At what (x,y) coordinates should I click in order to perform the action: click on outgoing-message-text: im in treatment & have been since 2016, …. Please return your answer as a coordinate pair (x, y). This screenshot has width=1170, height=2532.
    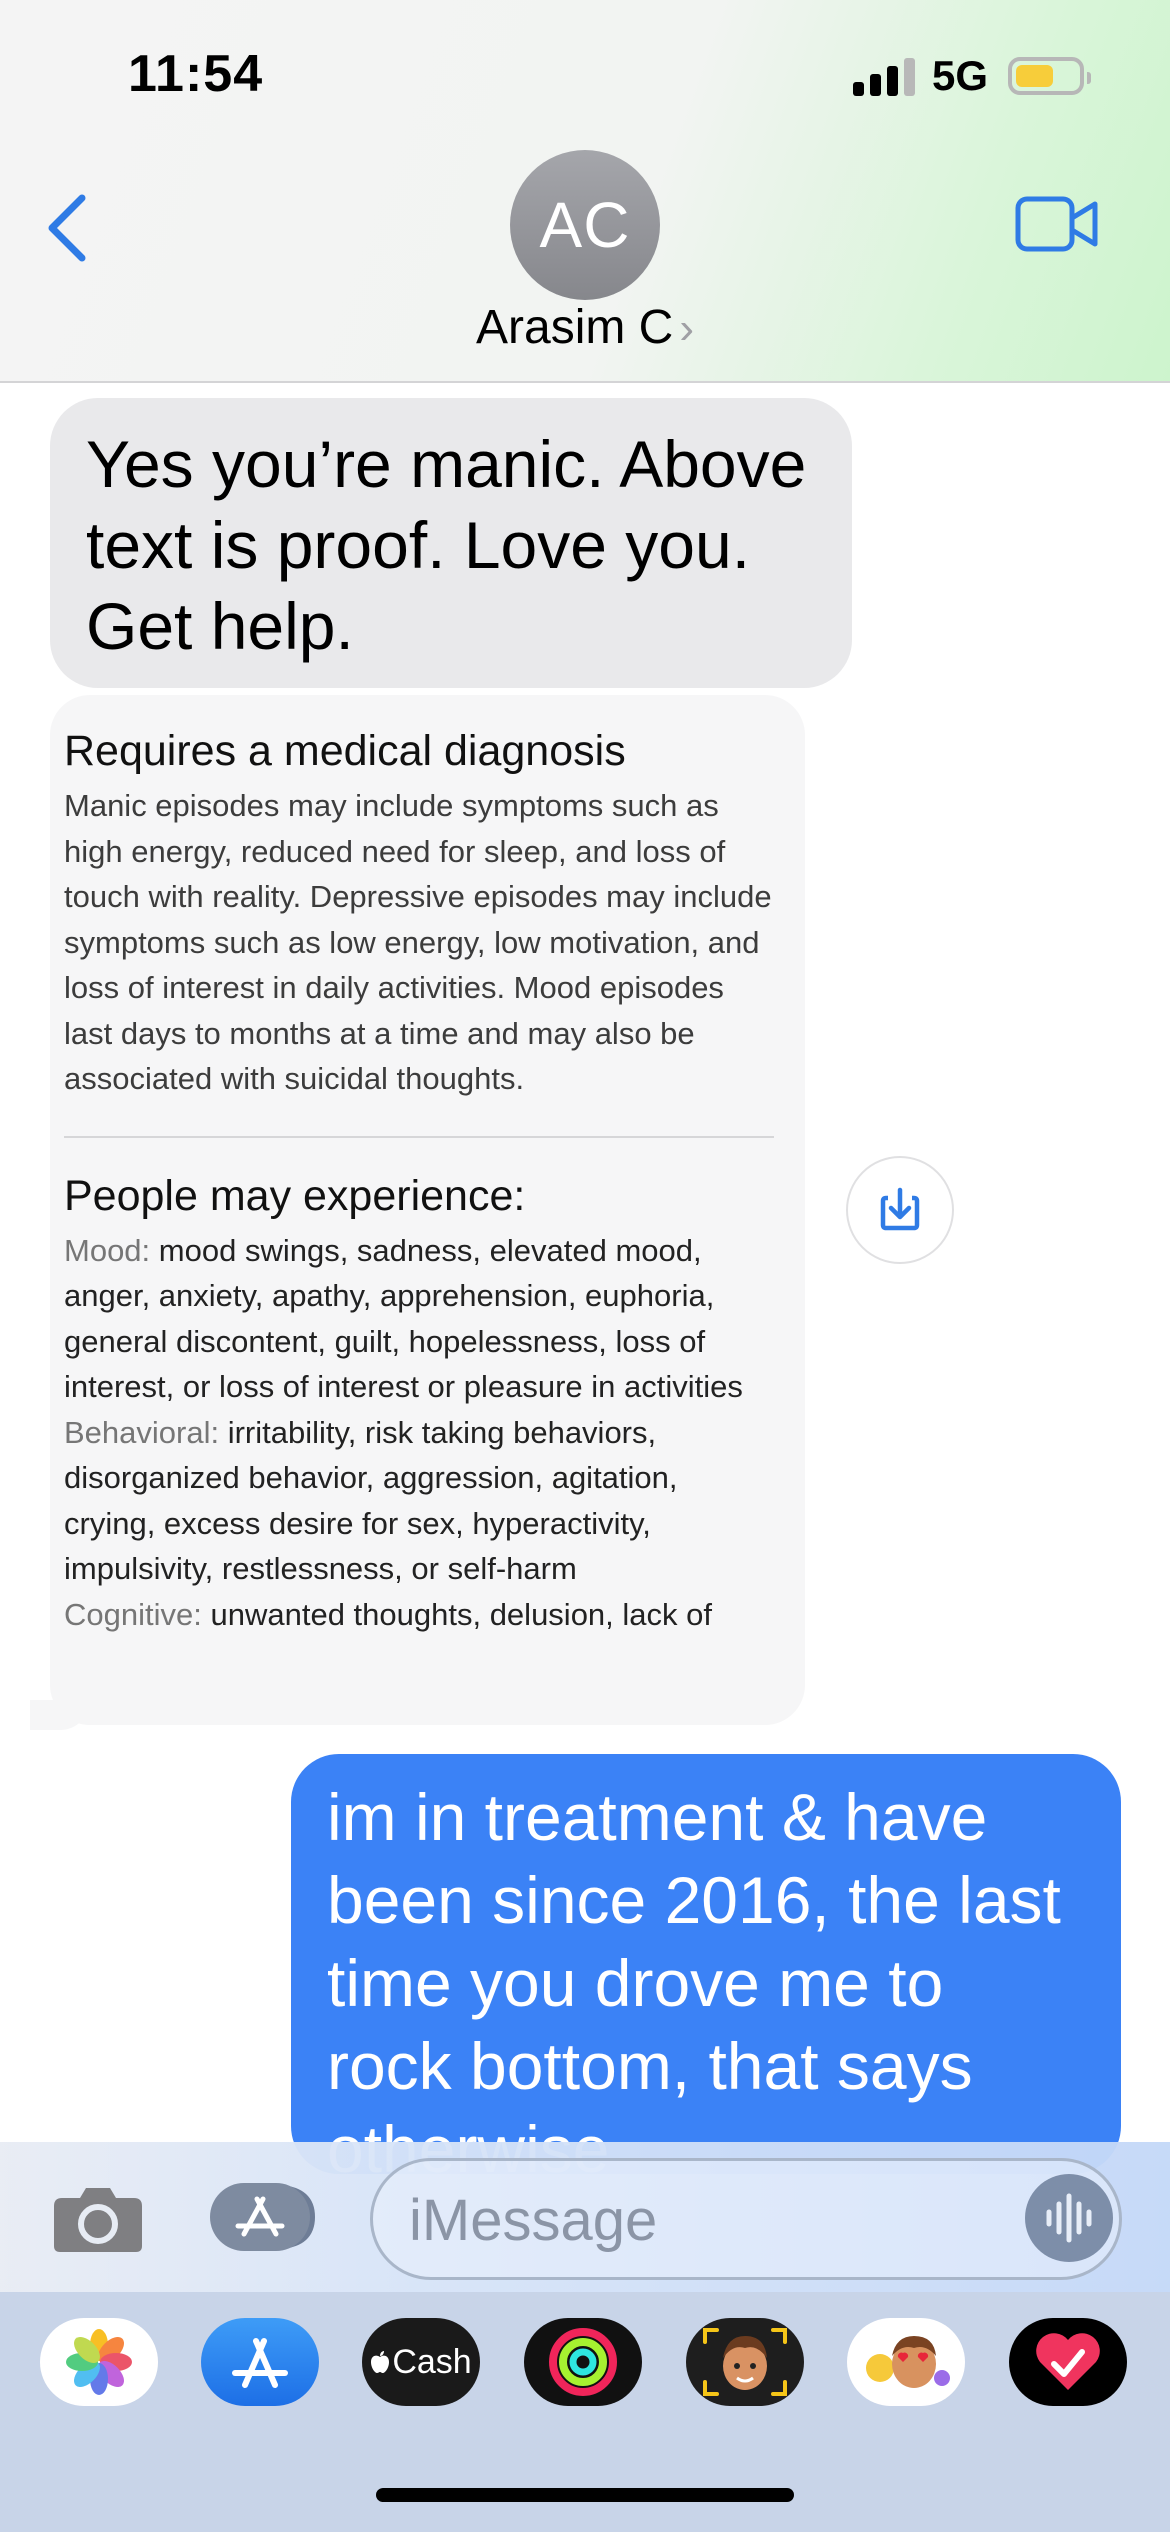
    Looking at the image, I should click on (694, 1977).